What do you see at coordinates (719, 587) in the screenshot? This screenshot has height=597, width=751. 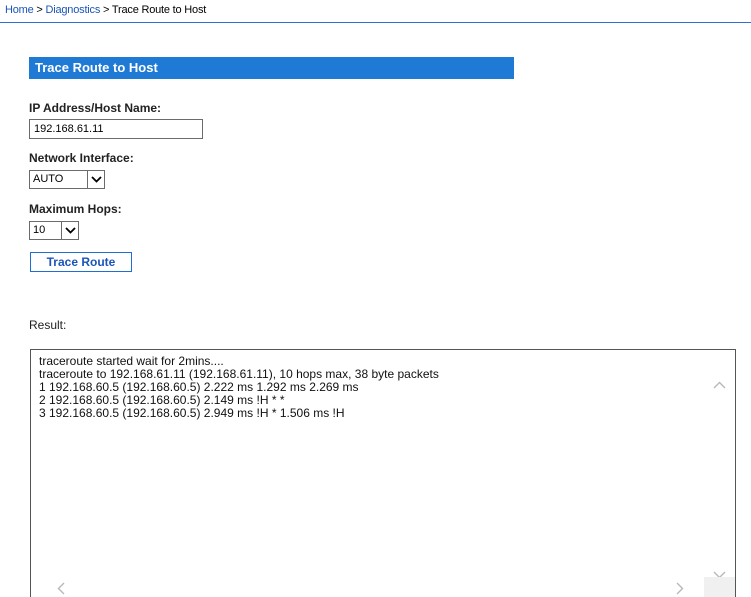 I see `scrollbar-corner` at bounding box center [719, 587].